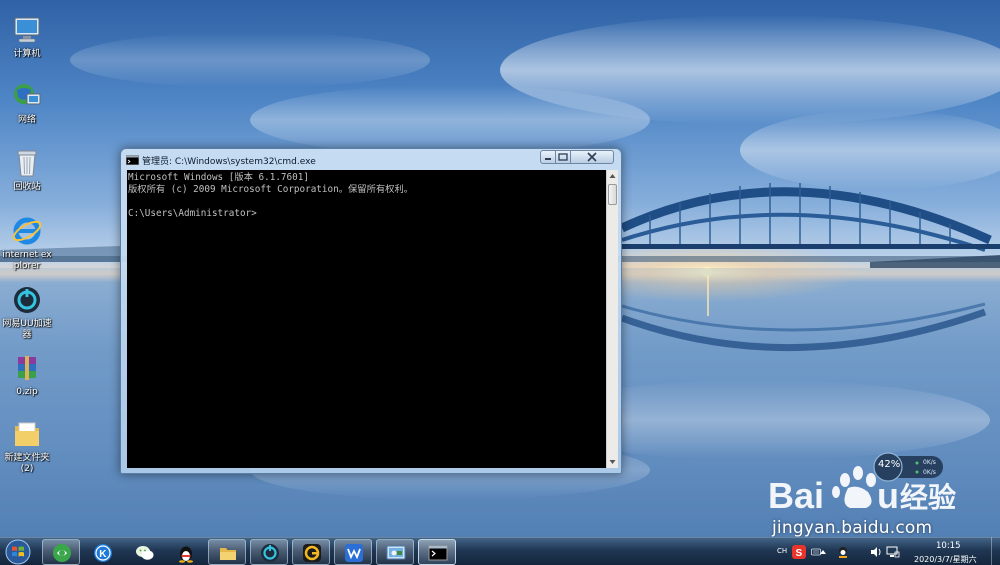 Image resolution: width=1000 pixels, height=565 pixels. Describe the element at coordinates (945, 559) in the screenshot. I see `clock-date: 2020/3/7/星期六` at that location.